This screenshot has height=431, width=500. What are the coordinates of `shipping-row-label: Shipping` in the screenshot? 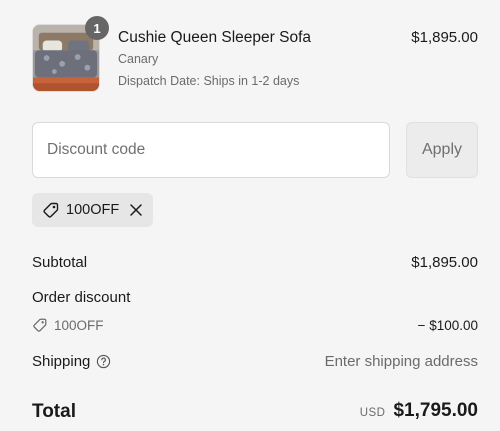 It's located at (71, 361).